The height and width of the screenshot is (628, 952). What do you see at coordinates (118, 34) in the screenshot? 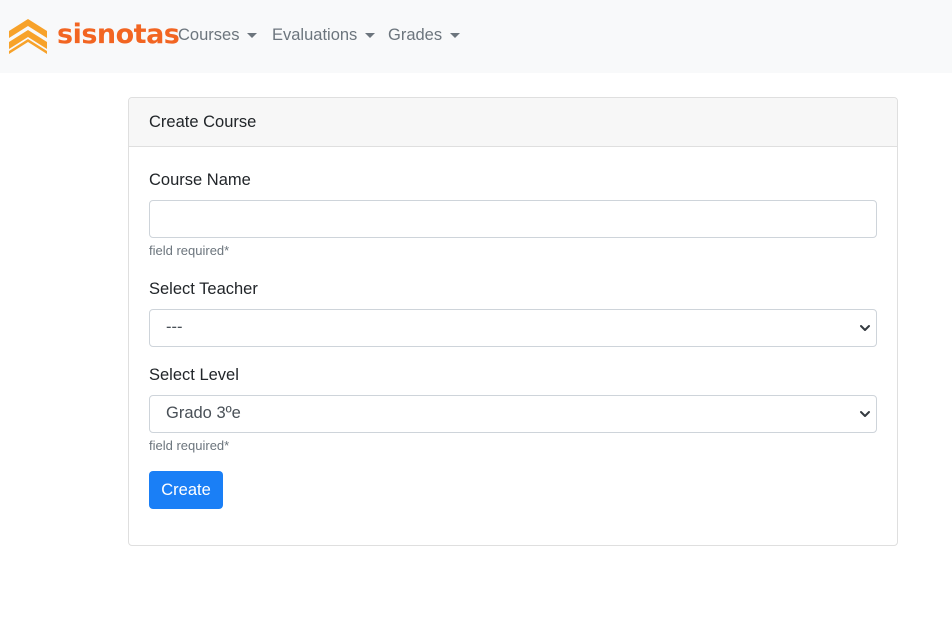
I see `brand-name: sisnotas` at bounding box center [118, 34].